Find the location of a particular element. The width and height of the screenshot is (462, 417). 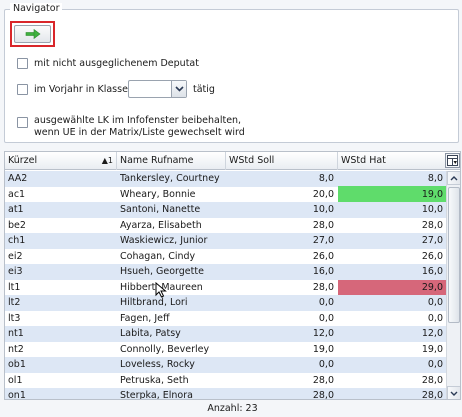

cell-kuerzel: lt2 is located at coordinates (14, 302).